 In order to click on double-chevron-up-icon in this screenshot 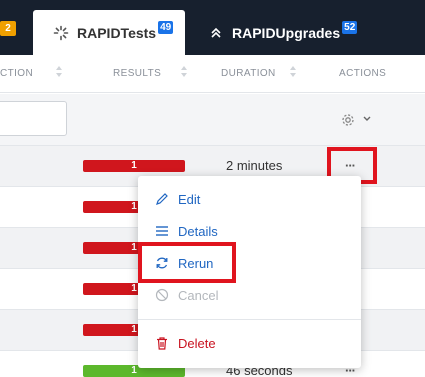, I will do `click(216, 33)`.